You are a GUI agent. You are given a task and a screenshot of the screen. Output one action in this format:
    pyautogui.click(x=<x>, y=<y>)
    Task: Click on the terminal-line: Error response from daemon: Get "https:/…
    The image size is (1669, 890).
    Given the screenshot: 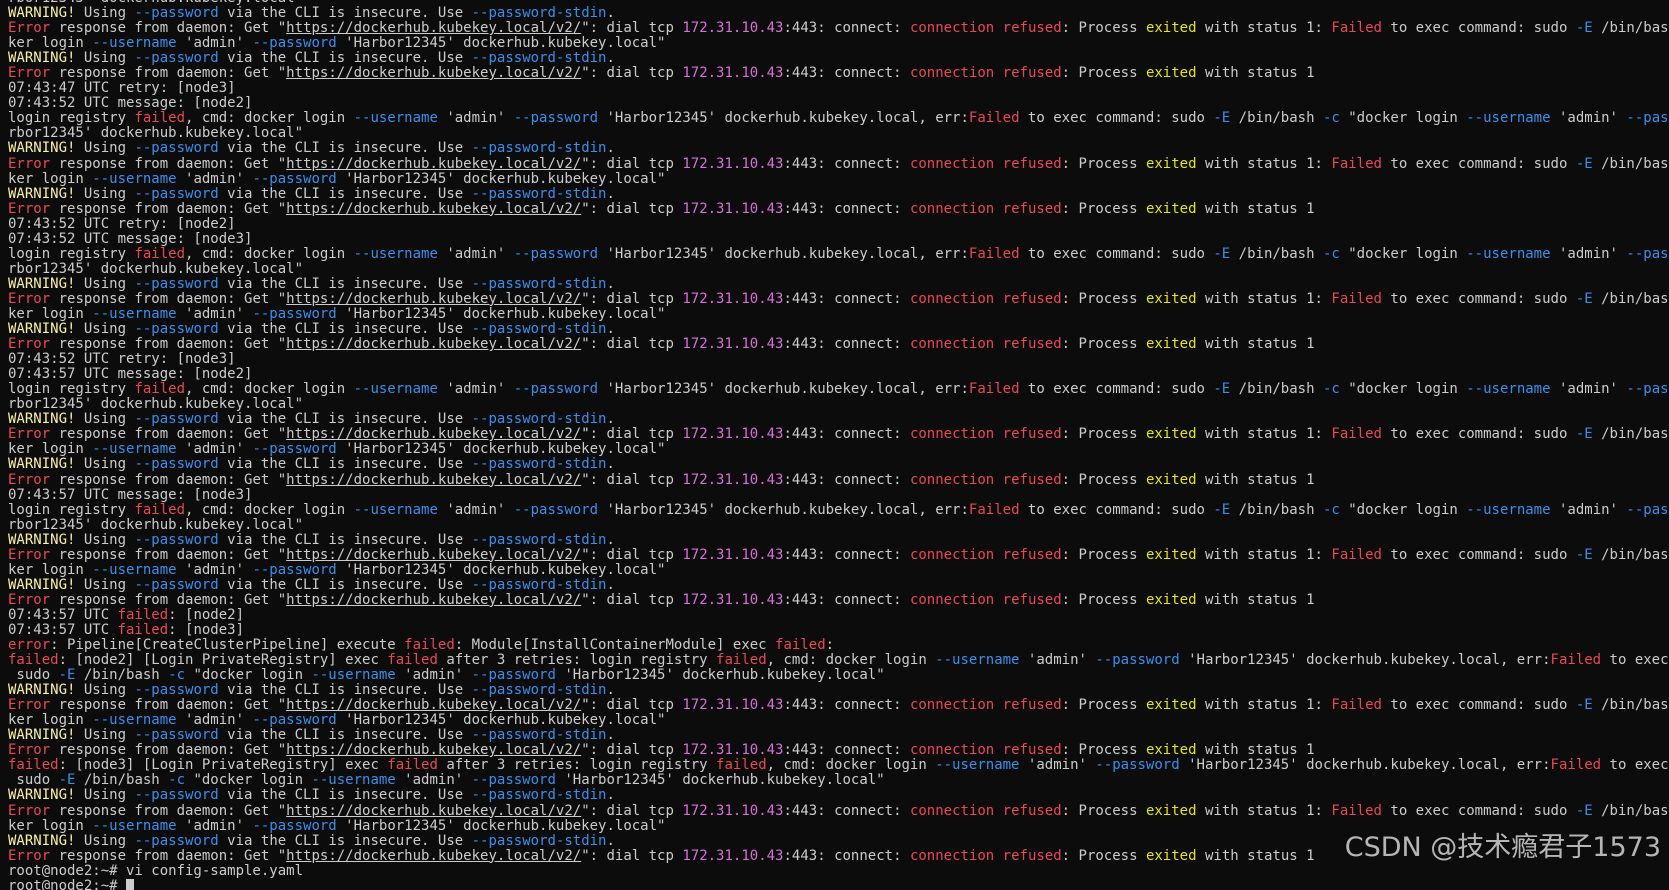 What is the action you would take?
    pyautogui.click(x=838, y=750)
    